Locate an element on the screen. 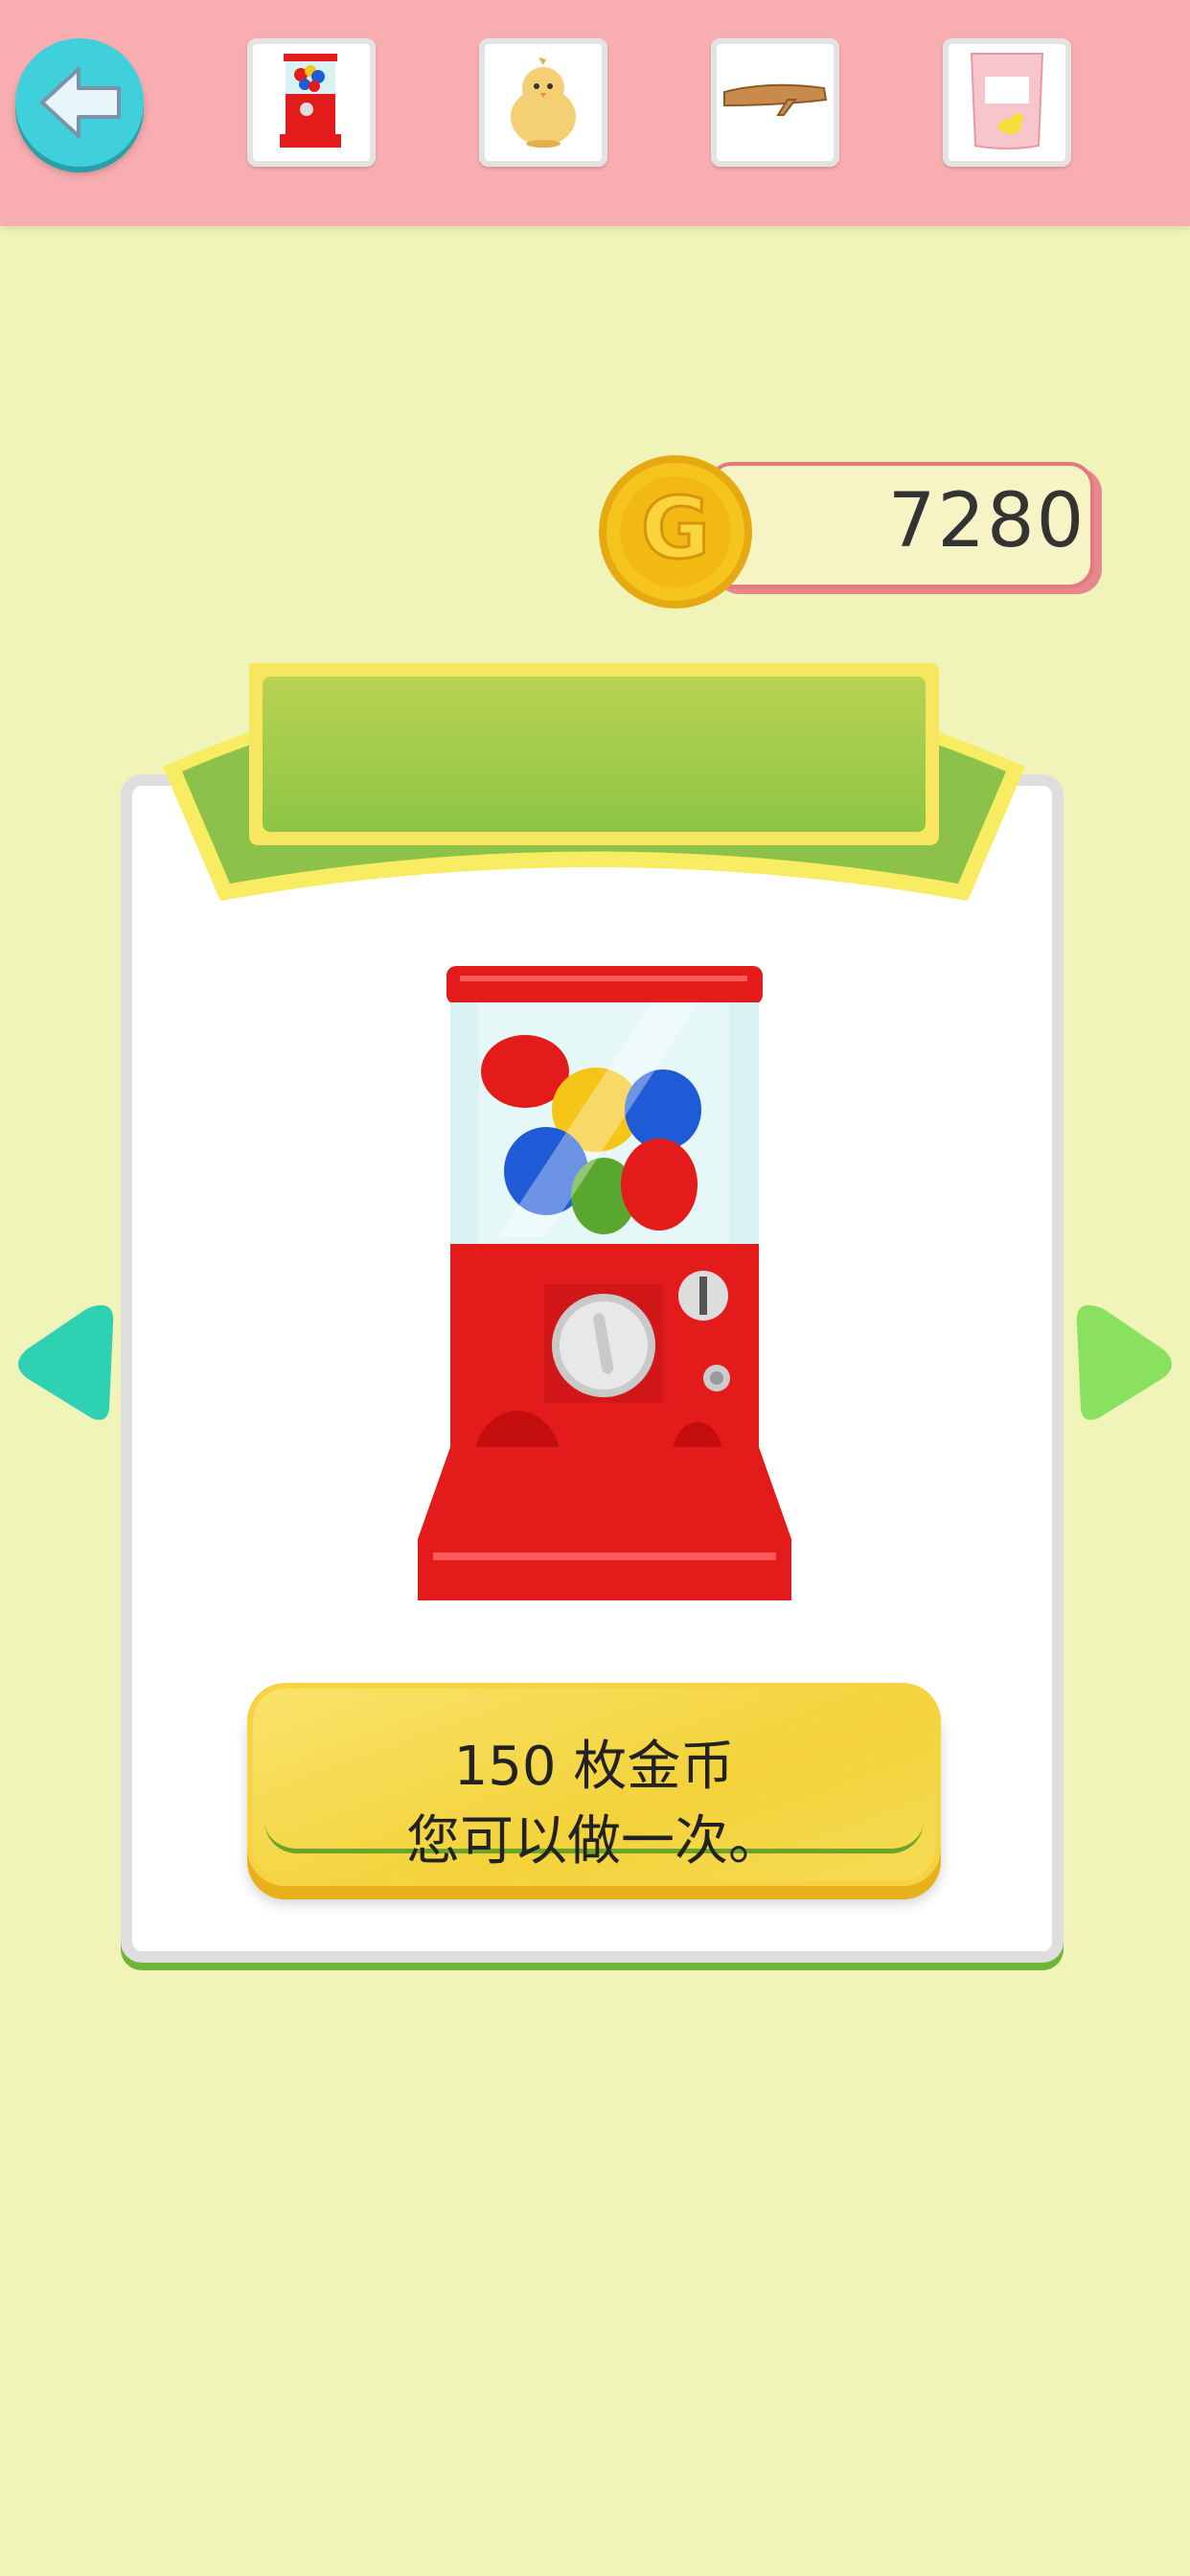  bird-food-item is located at coordinates (1007, 102).